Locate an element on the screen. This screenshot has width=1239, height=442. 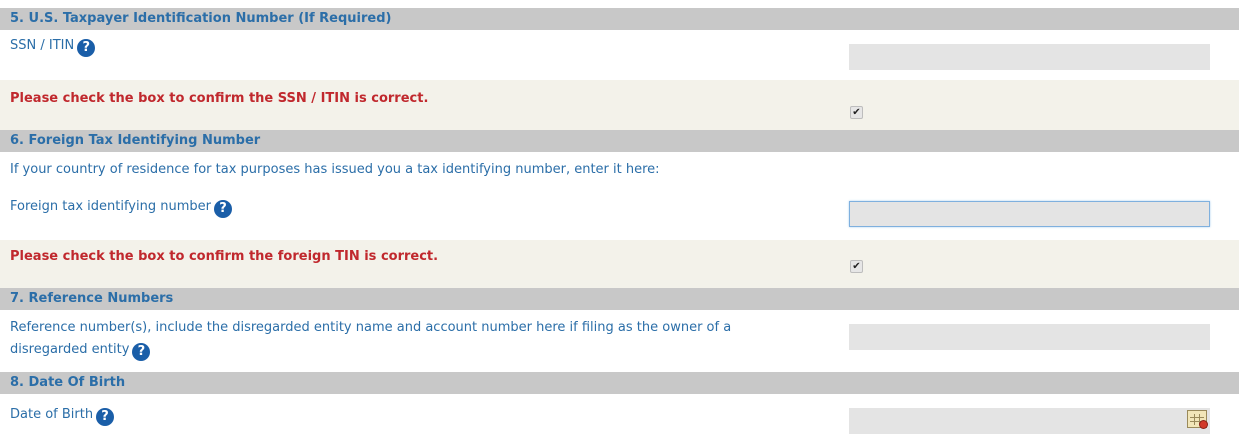
dob-row: Date of Birth? is located at coordinates (619, 418).